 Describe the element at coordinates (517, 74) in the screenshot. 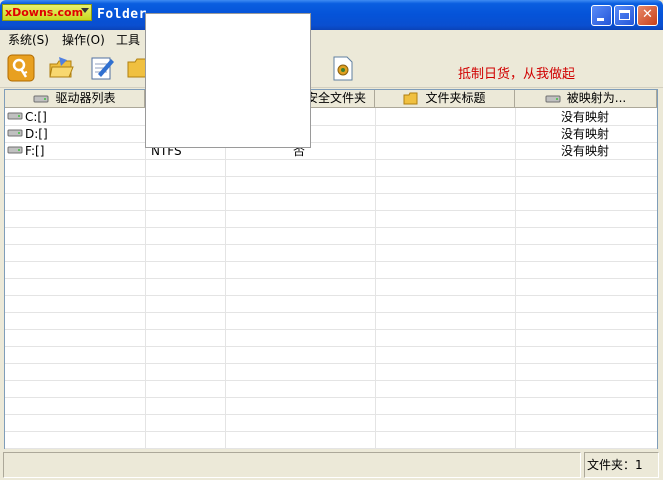

I see `slogan-text: 抵制日货，从我做起` at that location.